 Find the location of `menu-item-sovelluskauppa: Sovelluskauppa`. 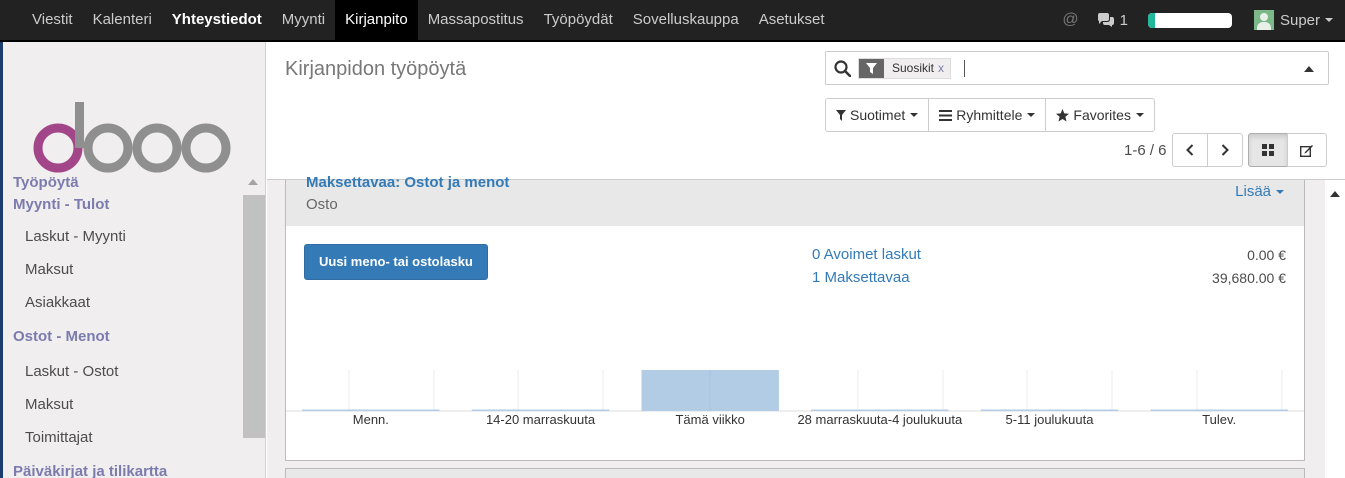

menu-item-sovelluskauppa: Sovelluskauppa is located at coordinates (686, 20).